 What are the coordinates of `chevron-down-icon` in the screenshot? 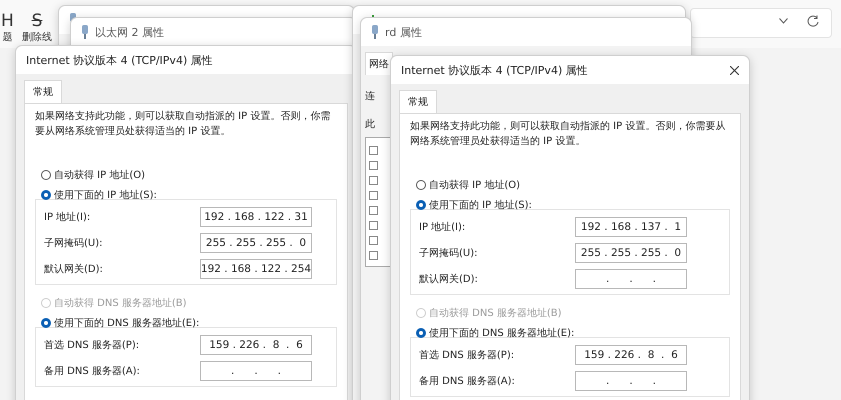 It's located at (783, 21).